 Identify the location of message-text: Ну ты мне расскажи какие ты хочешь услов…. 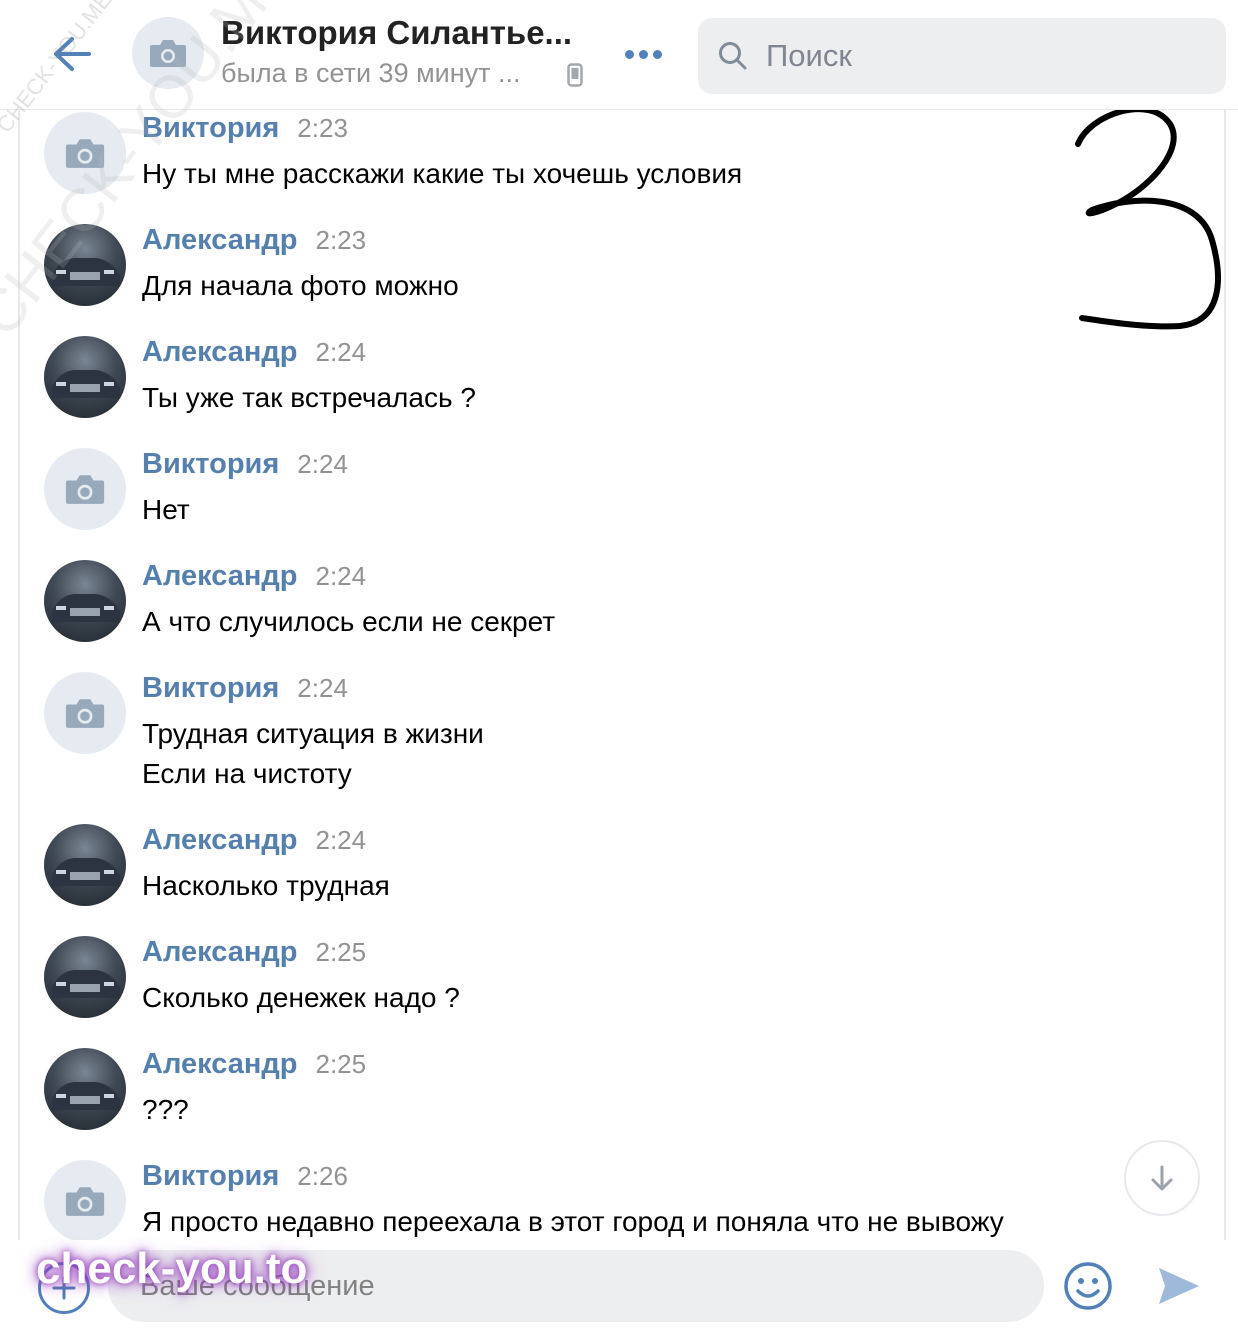
(442, 174).